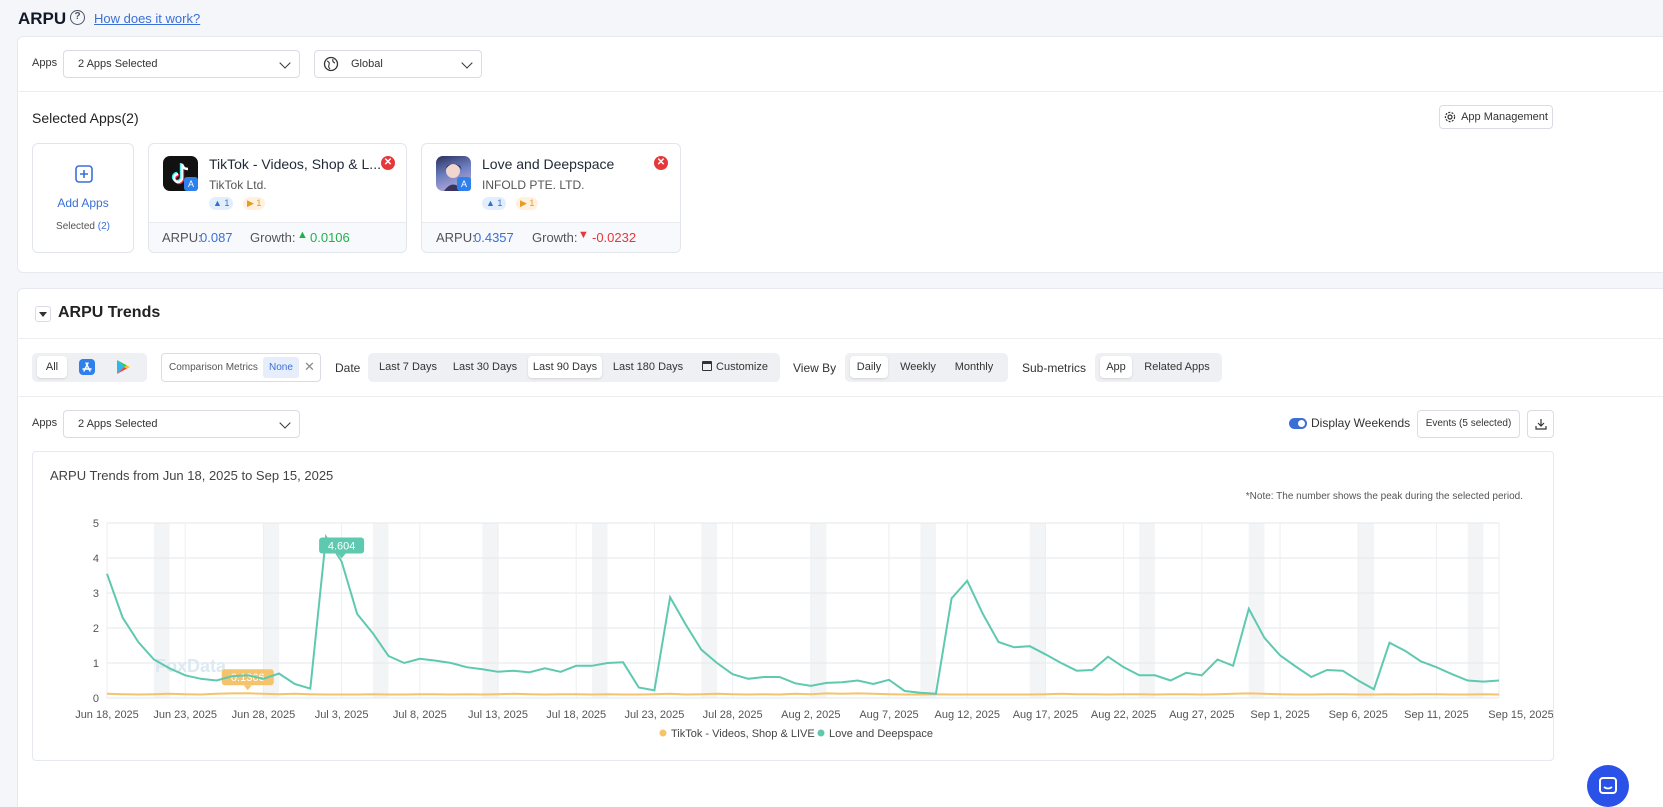 The width and height of the screenshot is (1663, 807). I want to click on display-weekends-toggle, so click(1298, 423).